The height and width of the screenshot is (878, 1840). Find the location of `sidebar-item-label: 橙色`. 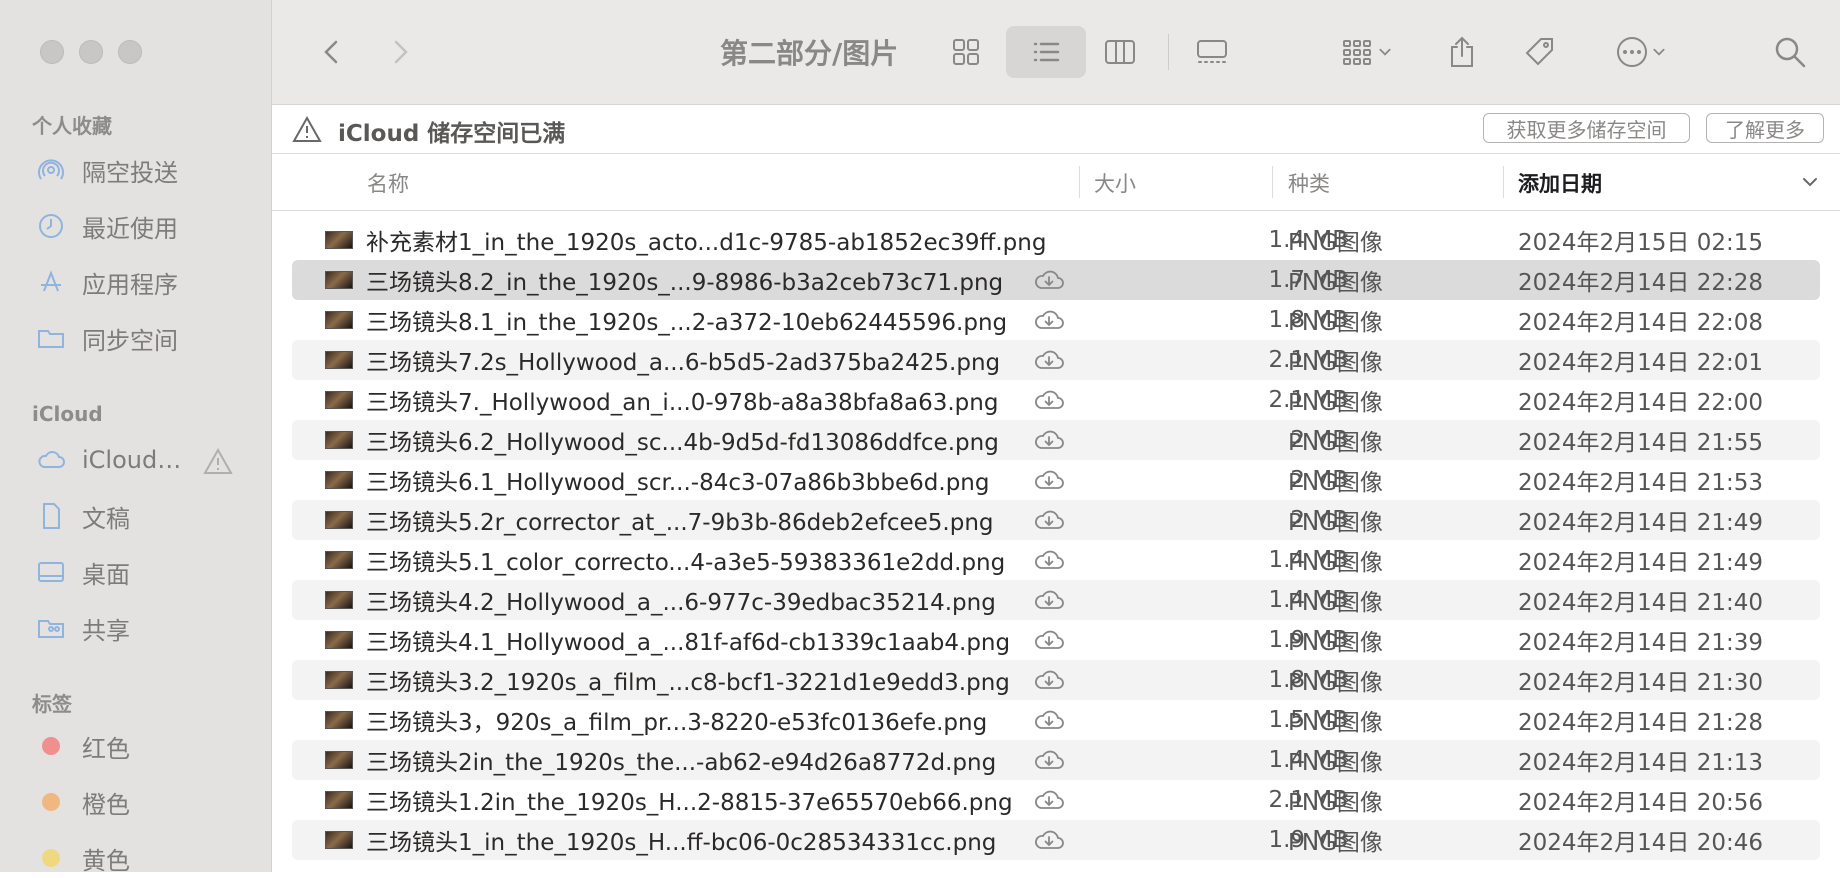

sidebar-item-label: 橙色 is located at coordinates (106, 804).